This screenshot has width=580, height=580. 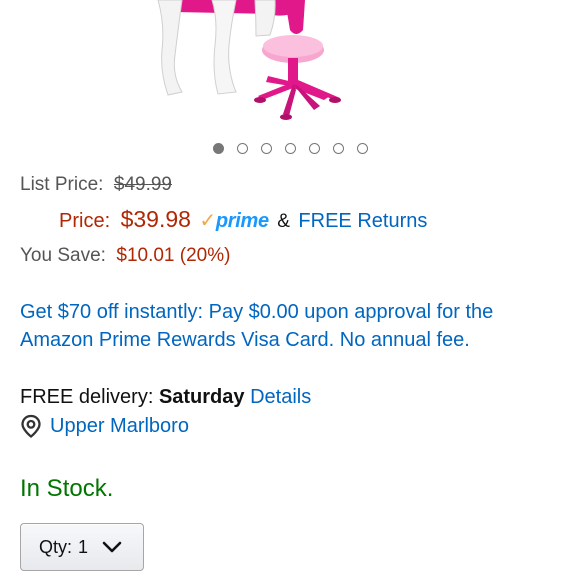 I want to click on price-row: Price: $39.98 ✓prime & FREE Returns, so click(x=243, y=219).